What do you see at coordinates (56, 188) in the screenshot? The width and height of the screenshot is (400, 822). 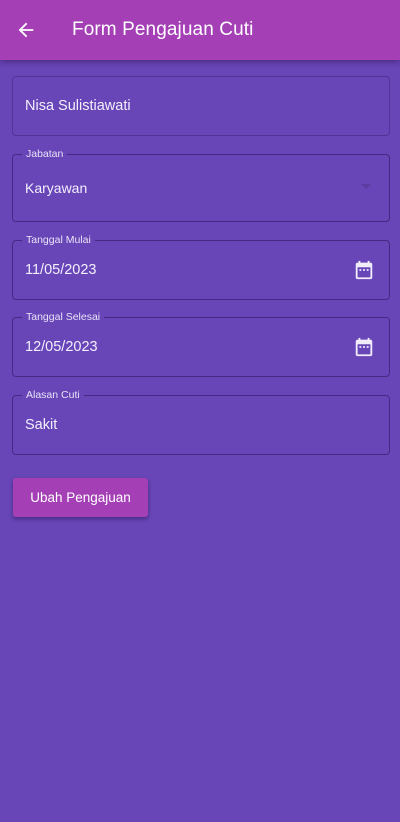 I see `jabatan-value: Karyawan` at bounding box center [56, 188].